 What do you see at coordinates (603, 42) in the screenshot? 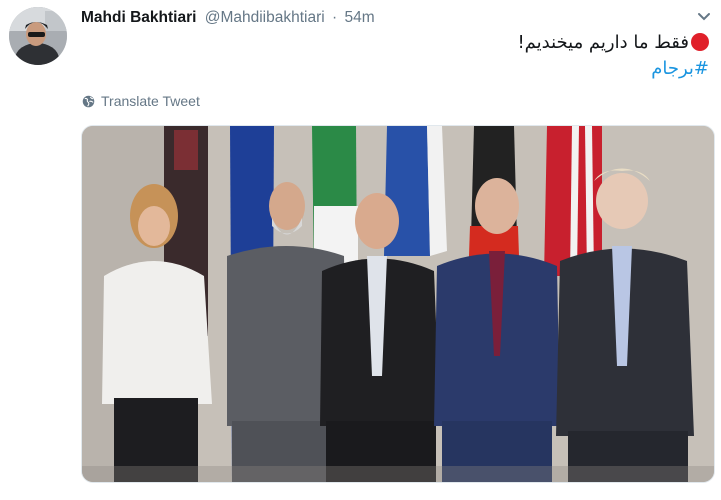
I see `tweet-text-content: فقط ما داریم میخندیم!` at bounding box center [603, 42].